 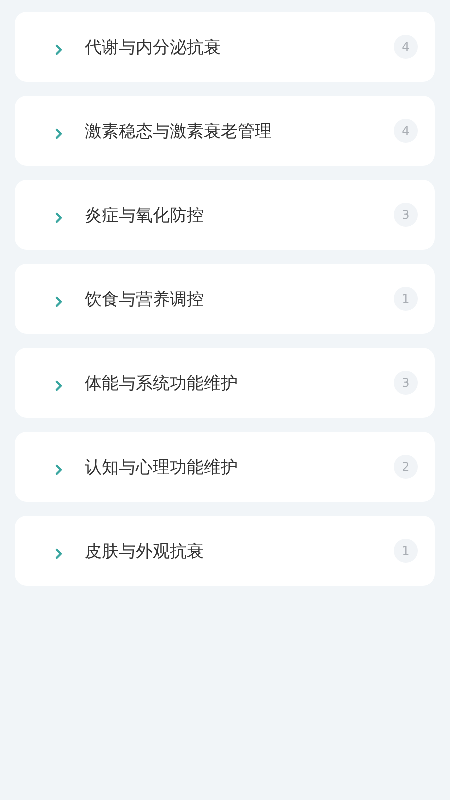 I want to click on category-title: 认知与心理功能维护, so click(x=162, y=467).